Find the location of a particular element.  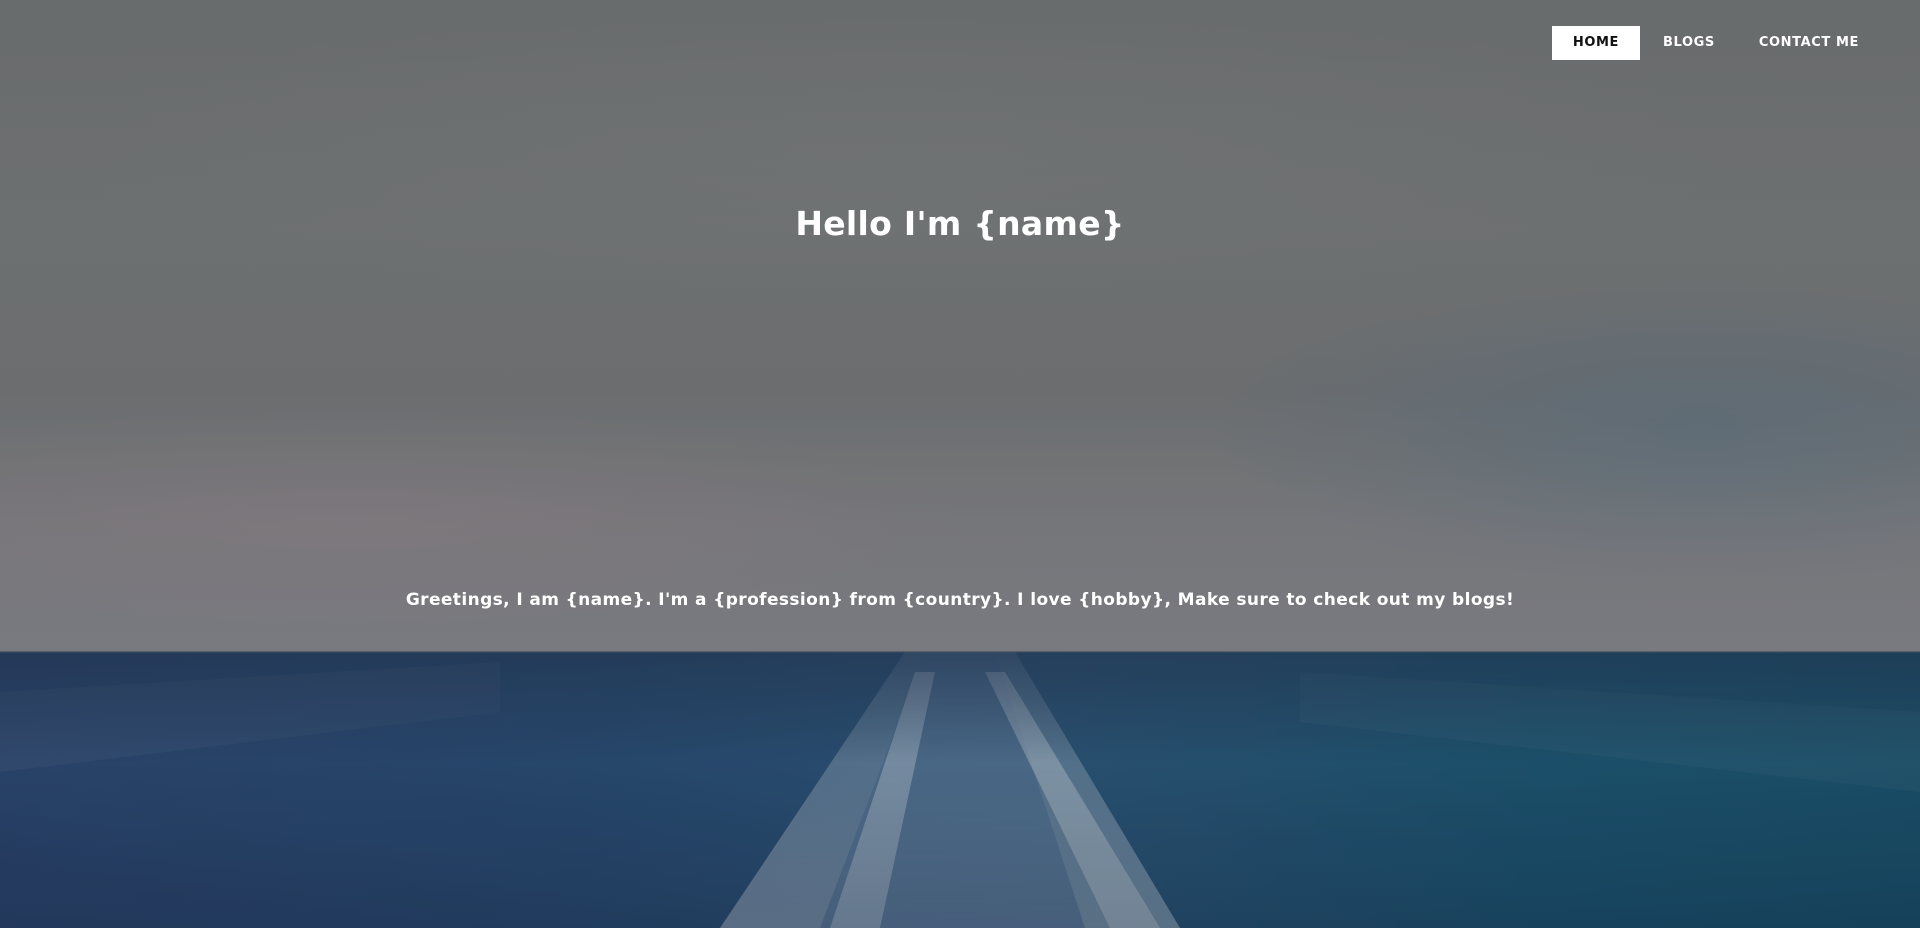

nav-contact-link: CONTACT ME is located at coordinates (1809, 43).